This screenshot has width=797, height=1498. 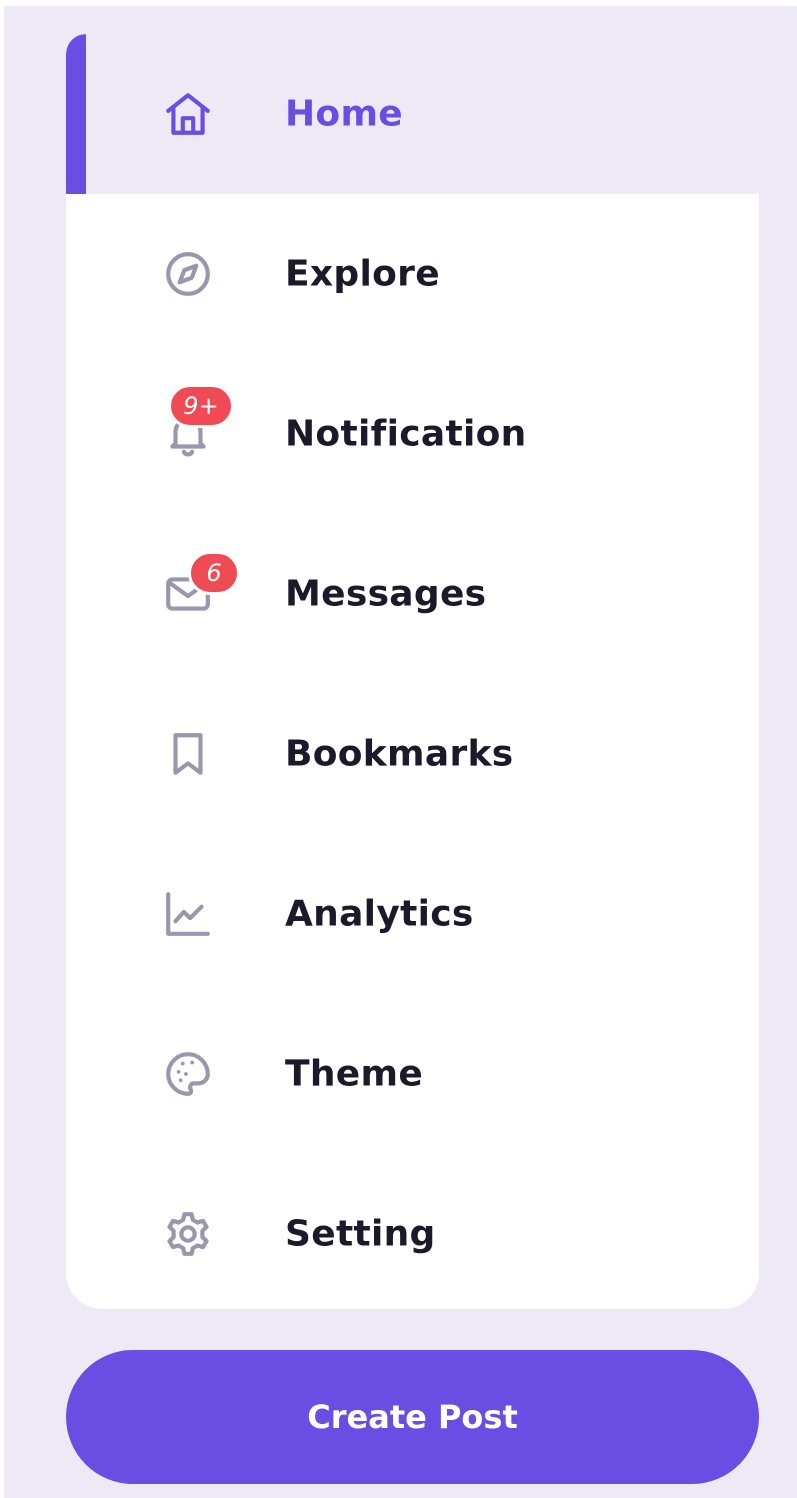 I want to click on bookmark-icon, so click(x=188, y=754).